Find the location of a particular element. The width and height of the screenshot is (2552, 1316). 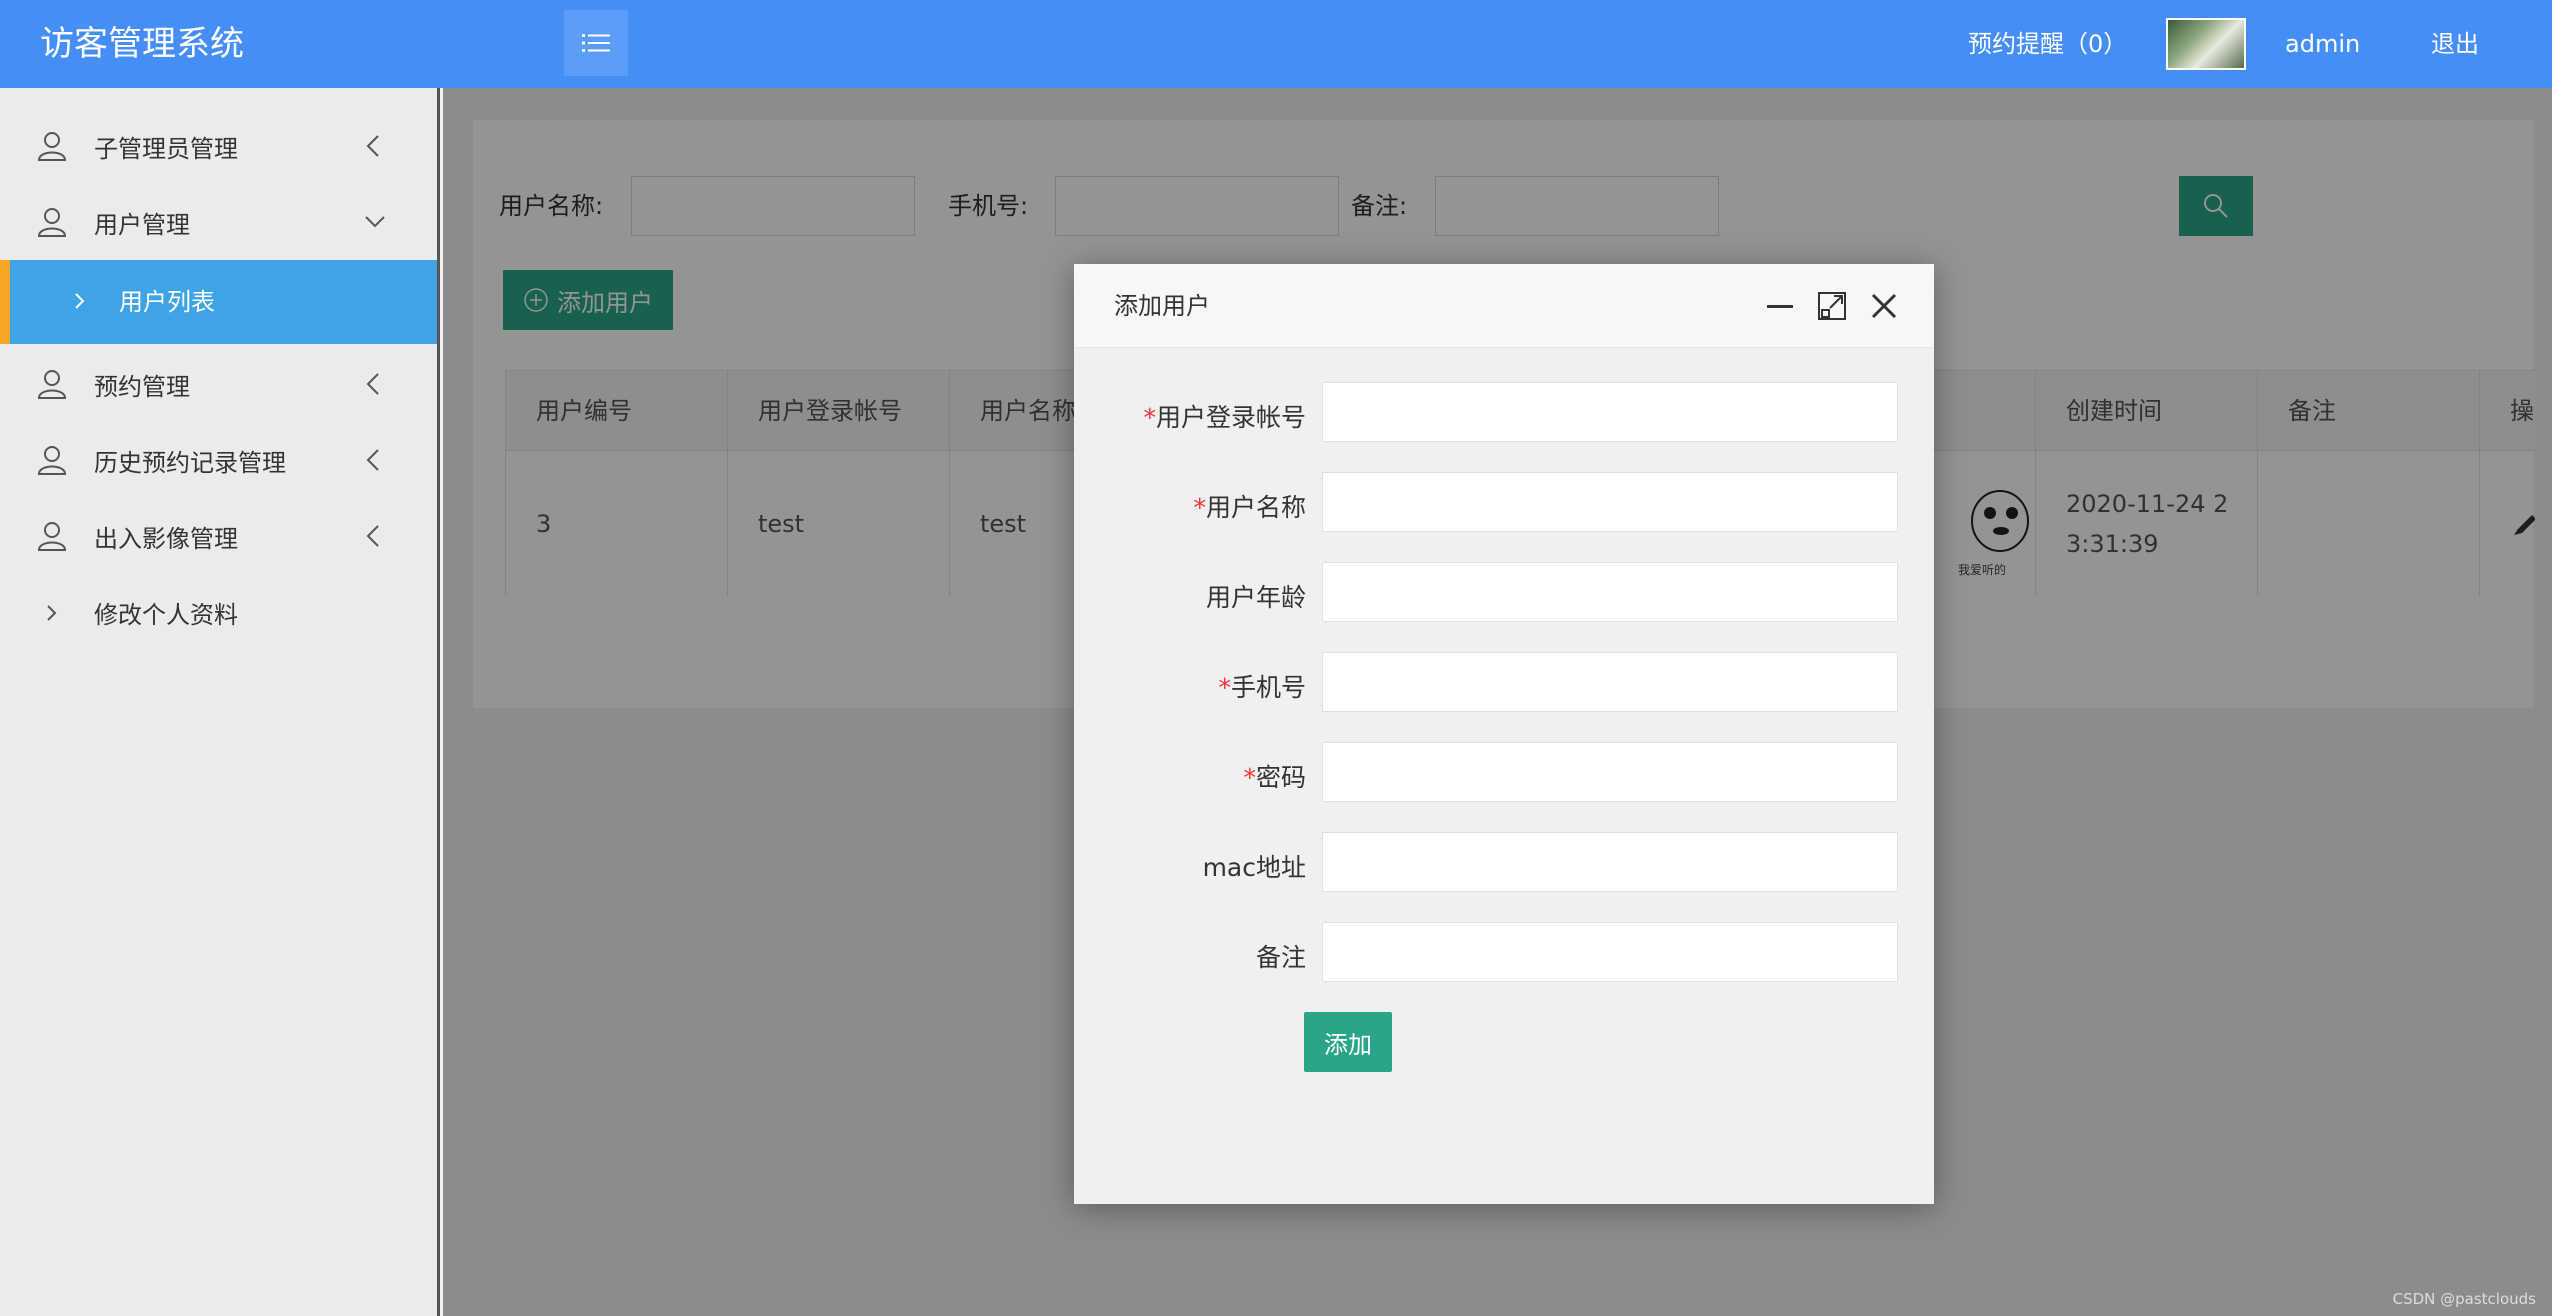

sidebar-item-user-management: 用户管理 is located at coordinates (218, 222).